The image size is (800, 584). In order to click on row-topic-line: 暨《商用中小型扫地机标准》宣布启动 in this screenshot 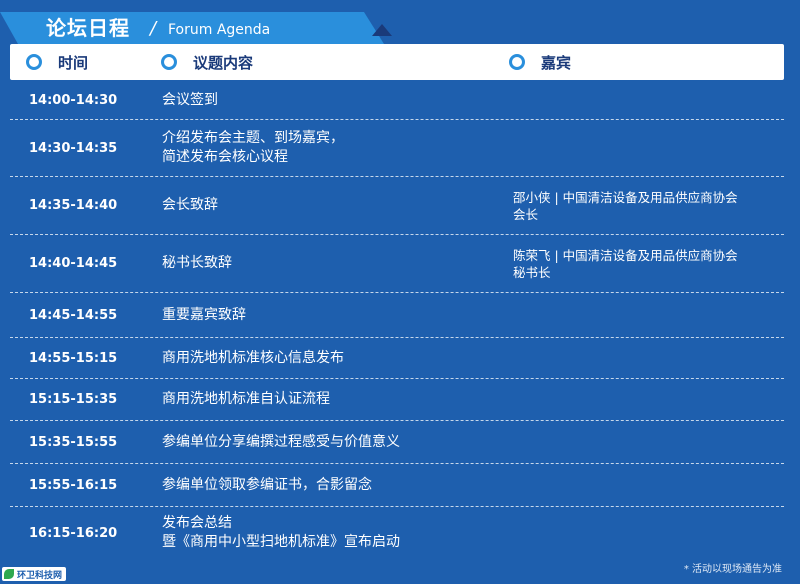, I will do `click(281, 542)`.